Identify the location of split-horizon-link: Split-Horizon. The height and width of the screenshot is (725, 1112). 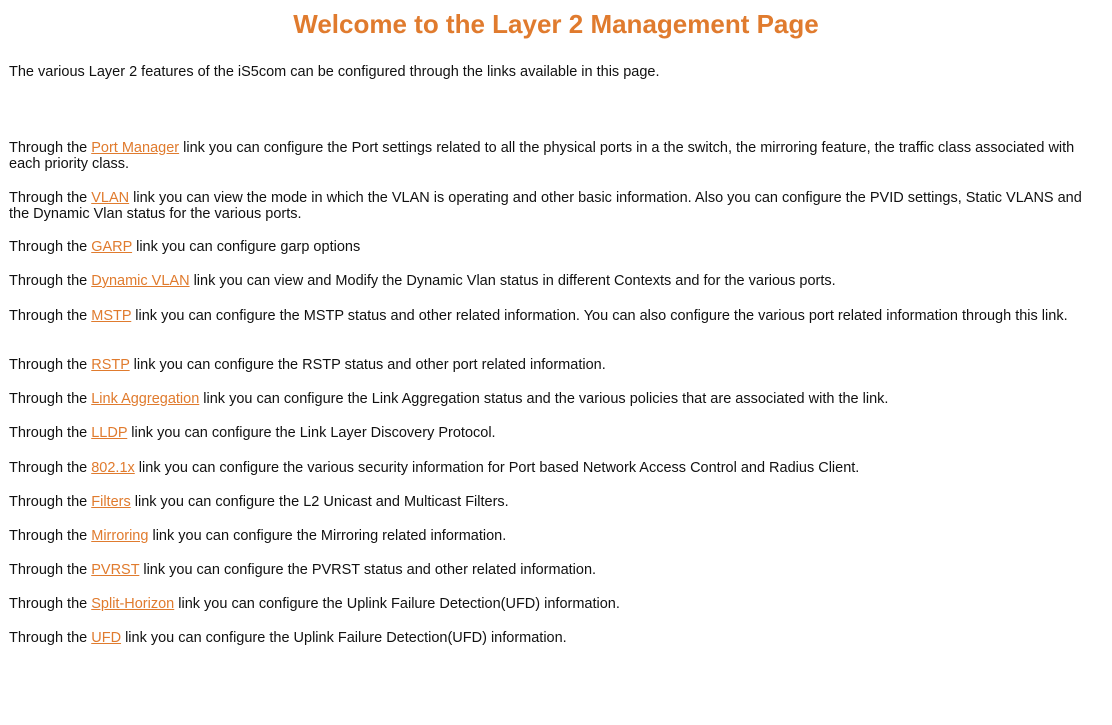
(132, 604).